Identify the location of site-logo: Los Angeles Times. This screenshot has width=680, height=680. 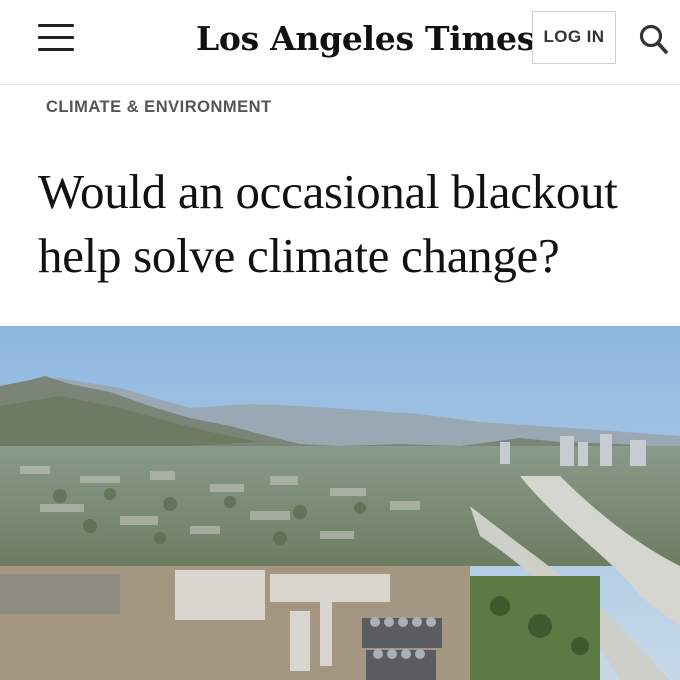
(365, 39).